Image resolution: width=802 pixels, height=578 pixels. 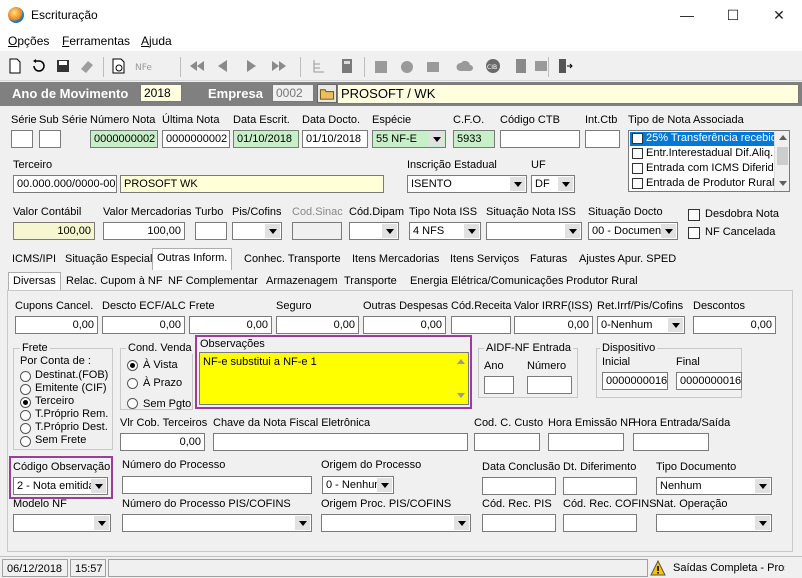 What do you see at coordinates (687, 15) in the screenshot?
I see `minimize-button: —` at bounding box center [687, 15].